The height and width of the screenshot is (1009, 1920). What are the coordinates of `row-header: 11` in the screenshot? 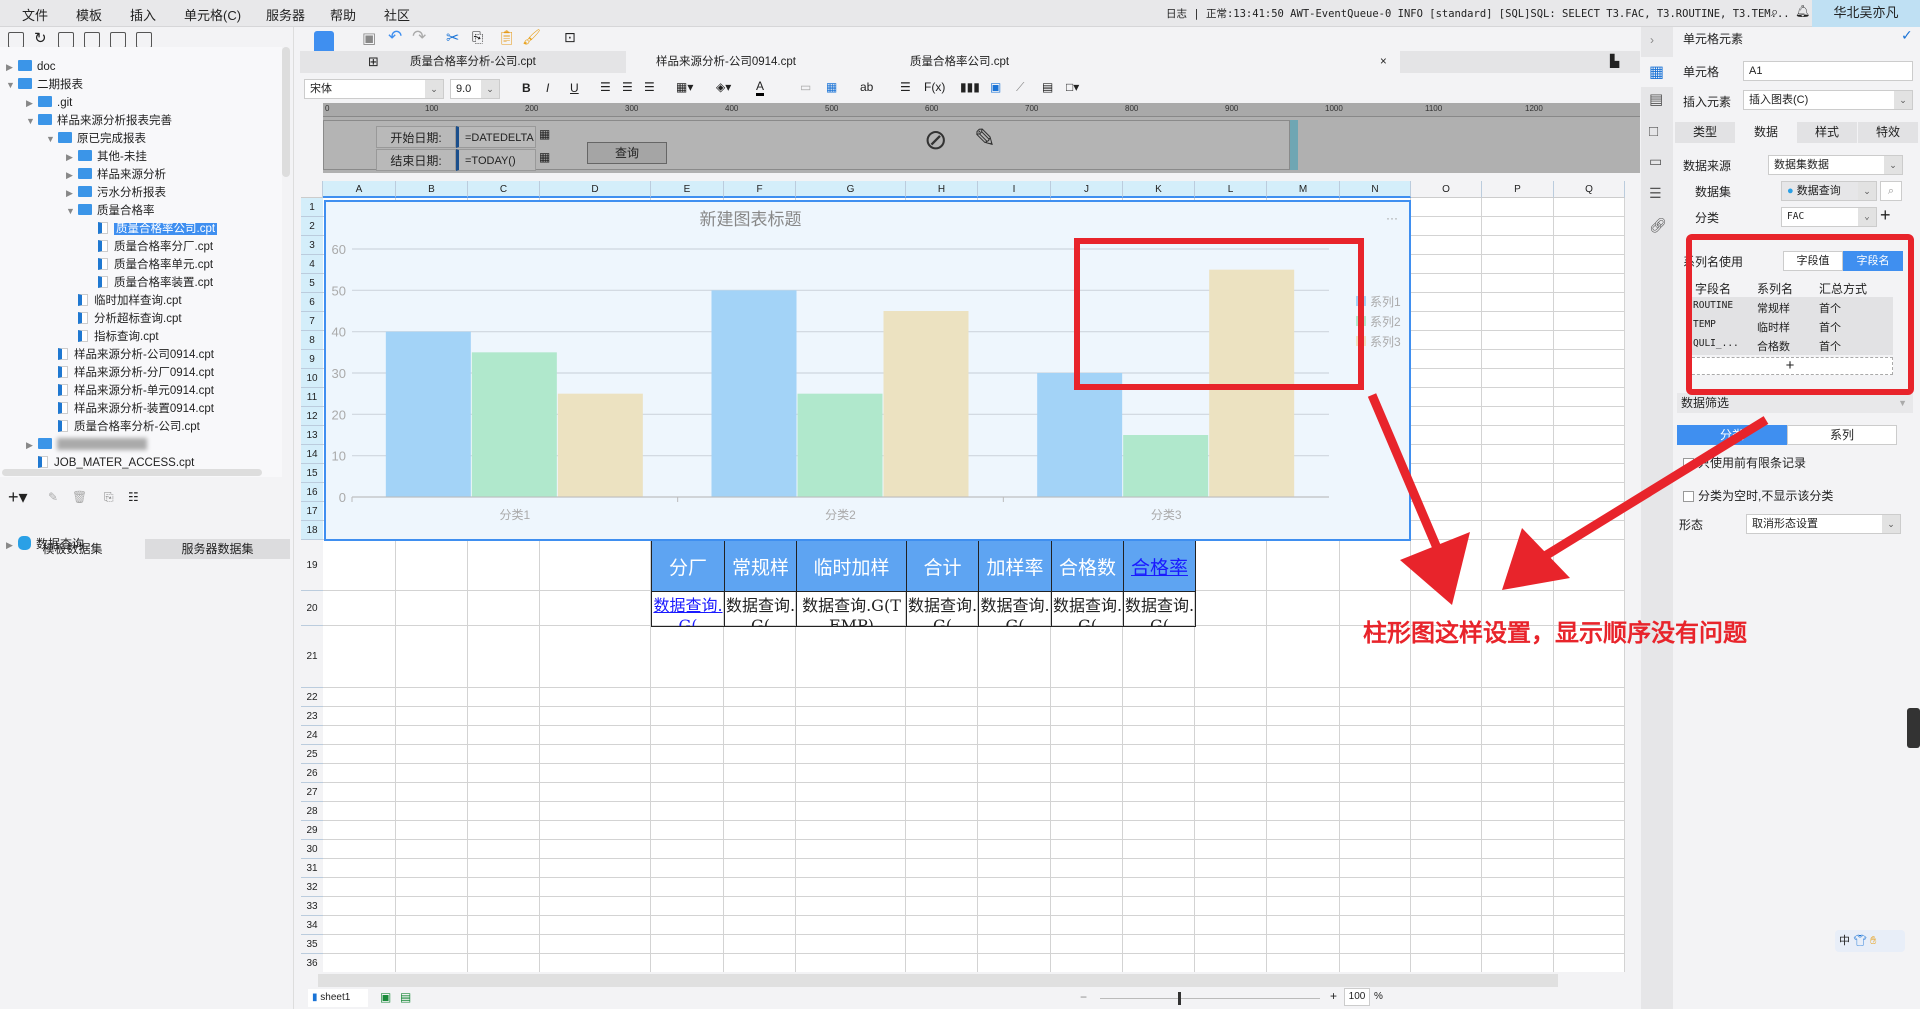 It's located at (312, 397).